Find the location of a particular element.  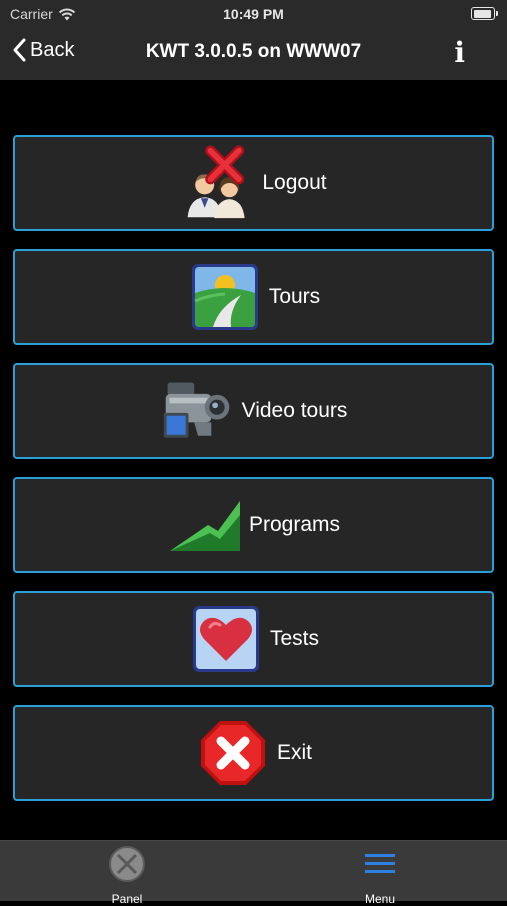

tab-panel: Panel is located at coordinates (127, 875).